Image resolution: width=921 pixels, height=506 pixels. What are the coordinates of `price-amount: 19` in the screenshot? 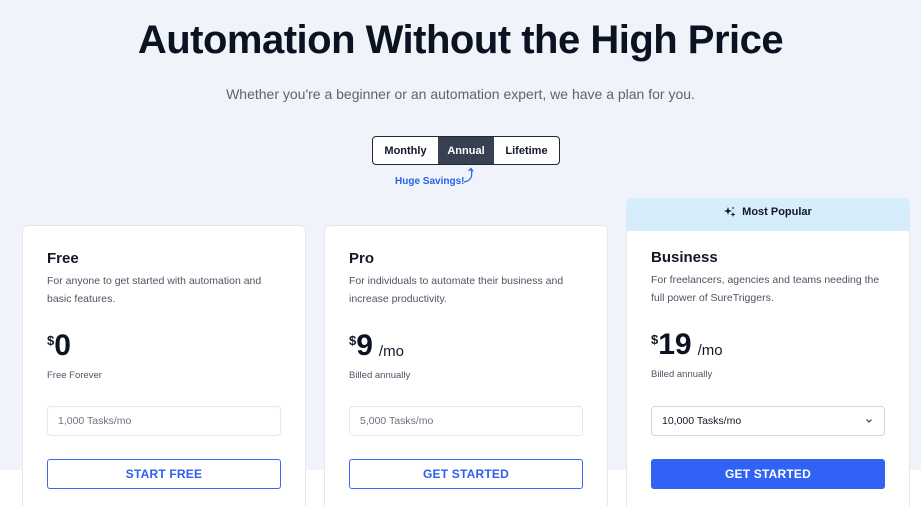 It's located at (675, 344).